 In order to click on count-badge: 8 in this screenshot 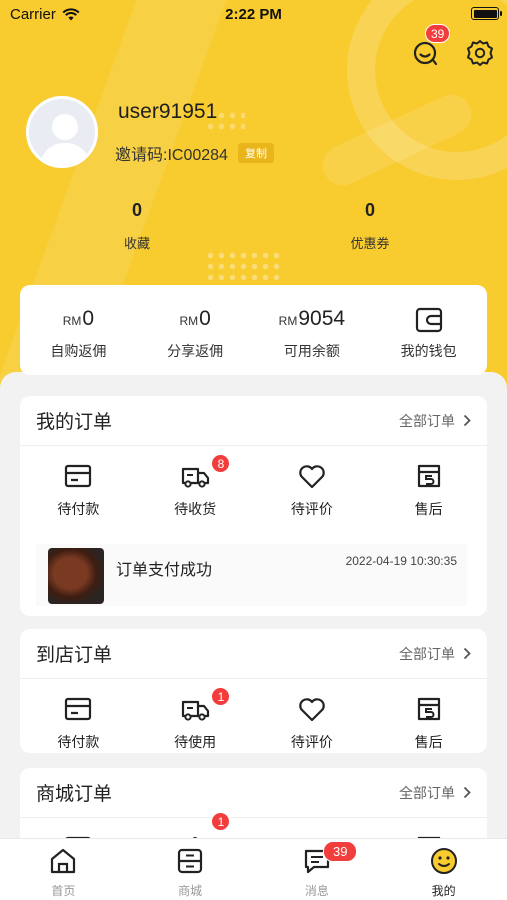, I will do `click(221, 463)`.